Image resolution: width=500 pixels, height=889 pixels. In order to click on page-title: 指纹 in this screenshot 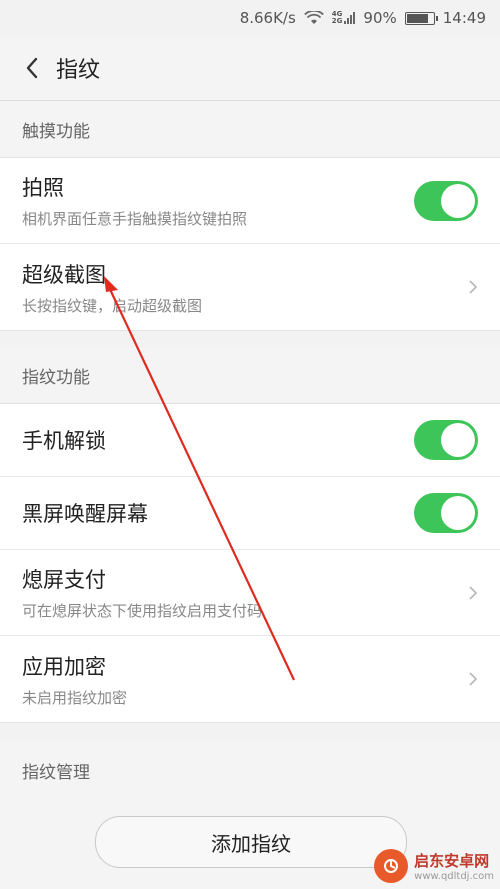, I will do `click(78, 70)`.